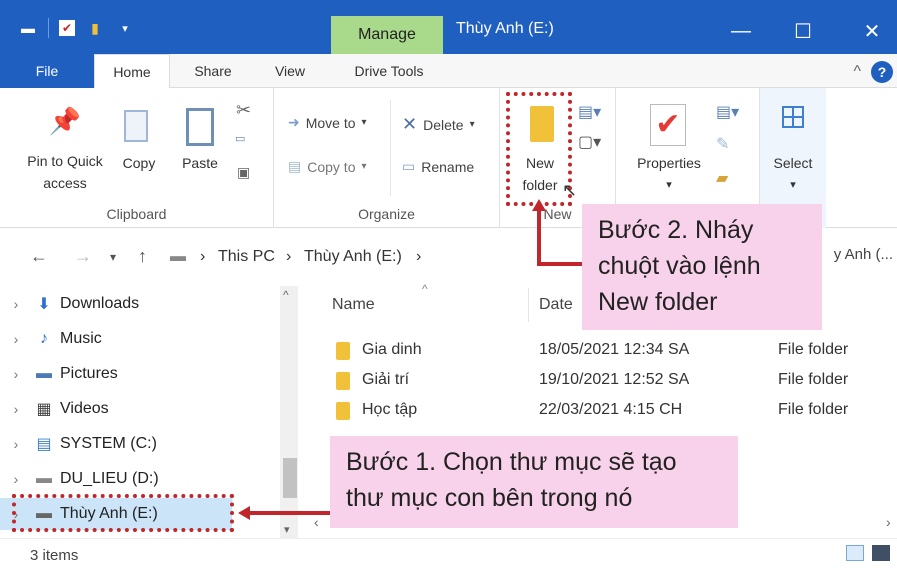  What do you see at coordinates (290, 71) in the screenshot?
I see `tab-view: View` at bounding box center [290, 71].